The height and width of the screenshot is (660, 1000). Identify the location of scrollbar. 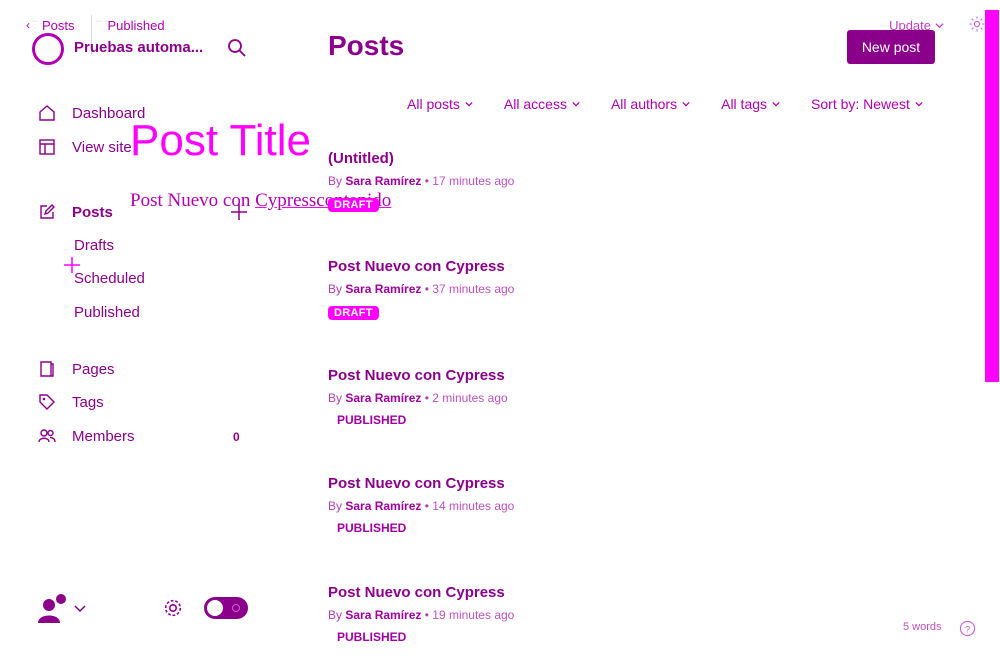
(992, 196).